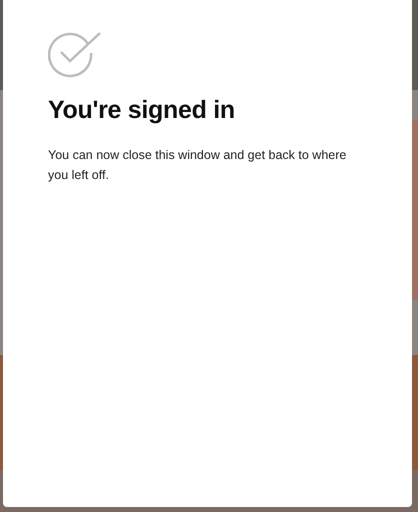 Image resolution: width=418 pixels, height=512 pixels. I want to click on dialog-message: You can now close this window and get back to where you left off., so click(198, 165).